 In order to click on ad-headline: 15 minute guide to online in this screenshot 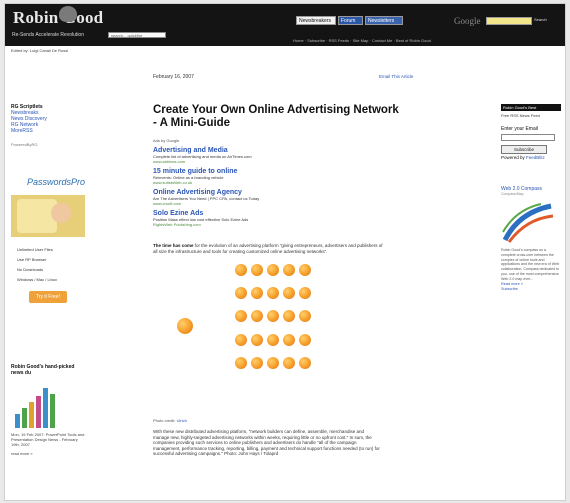, I will do `click(298, 171)`.